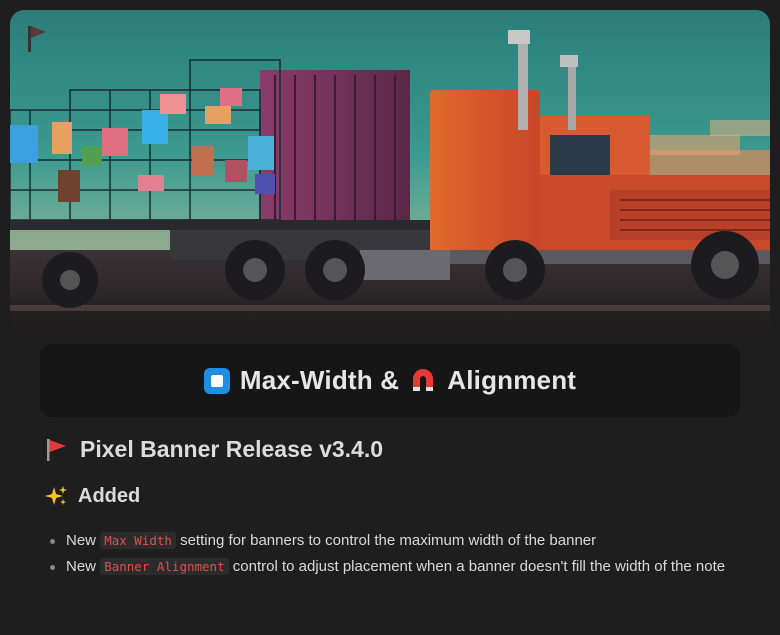 This screenshot has width=780, height=635. Describe the element at coordinates (109, 495) in the screenshot. I see `added-title: Added` at that location.